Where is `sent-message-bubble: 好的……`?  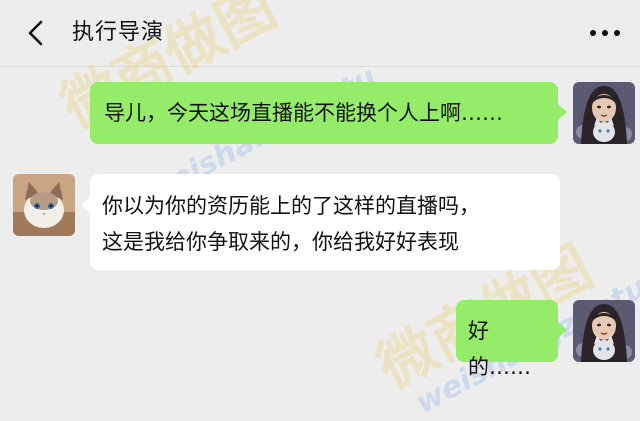
sent-message-bubble: 好的…… is located at coordinates (507, 339).